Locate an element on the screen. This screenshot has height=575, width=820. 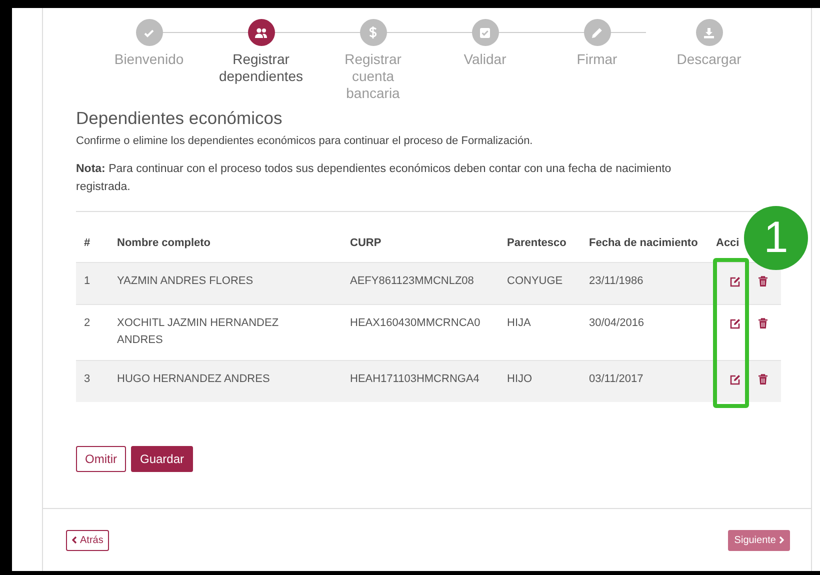
table-cell: YAZMIN ANDRES FLORES is located at coordinates (185, 280).